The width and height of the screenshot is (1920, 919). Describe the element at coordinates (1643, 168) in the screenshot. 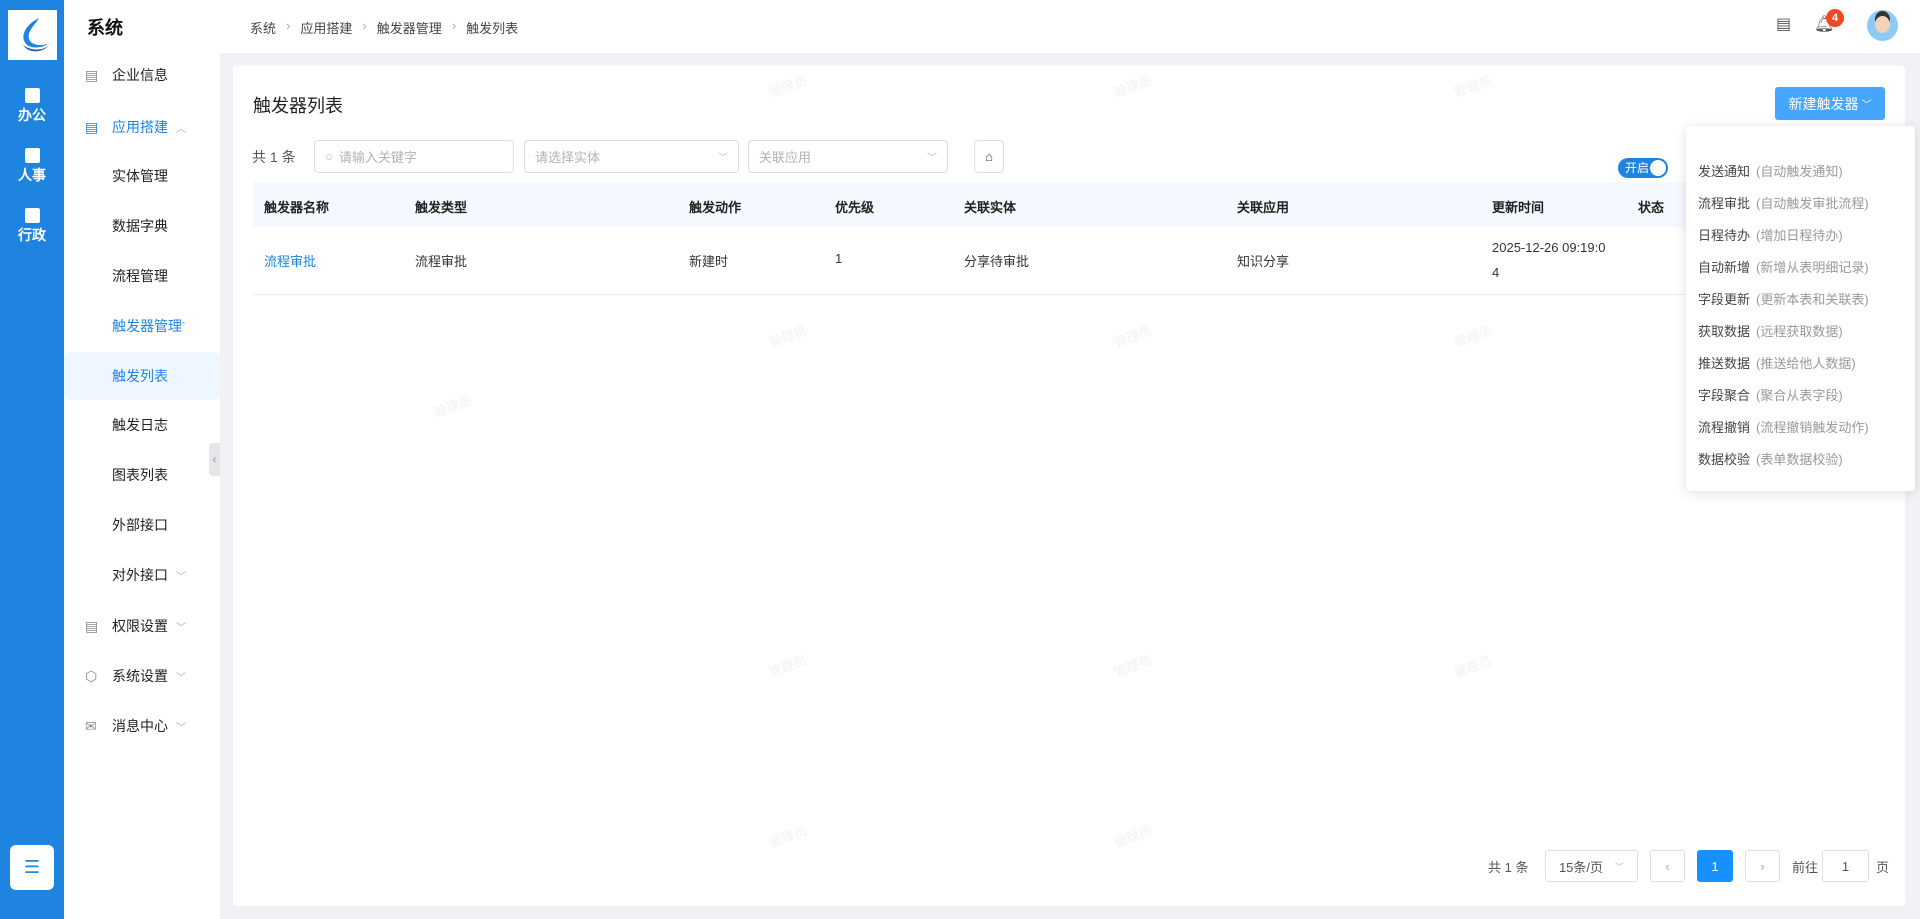

I see `status-toggle: 开启` at that location.